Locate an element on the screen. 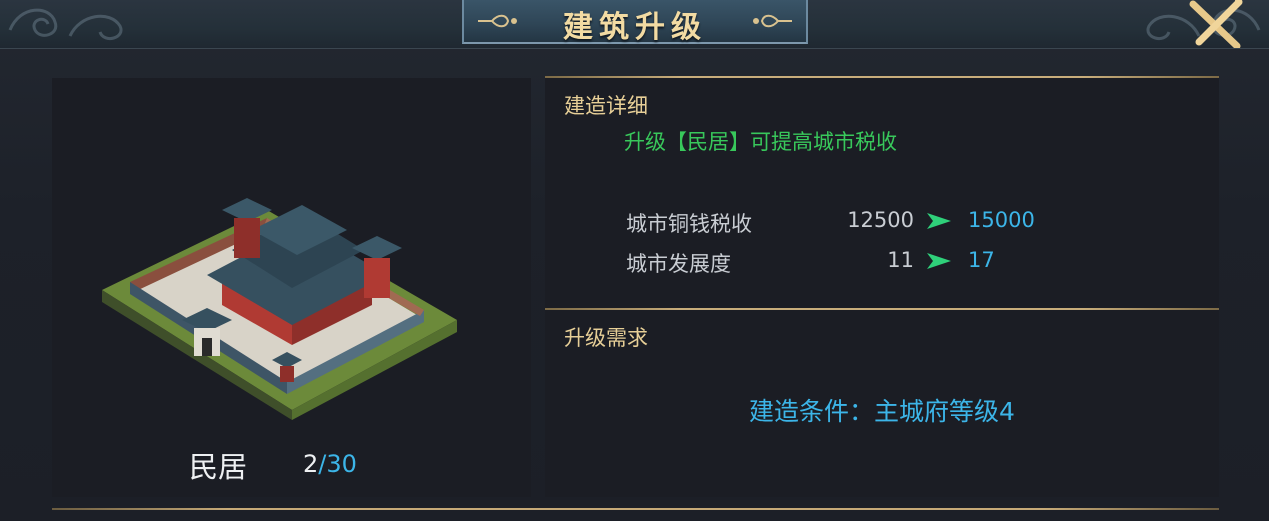 The width and height of the screenshot is (1269, 521). dialog-header: 建筑升级 is located at coordinates (634, 24).